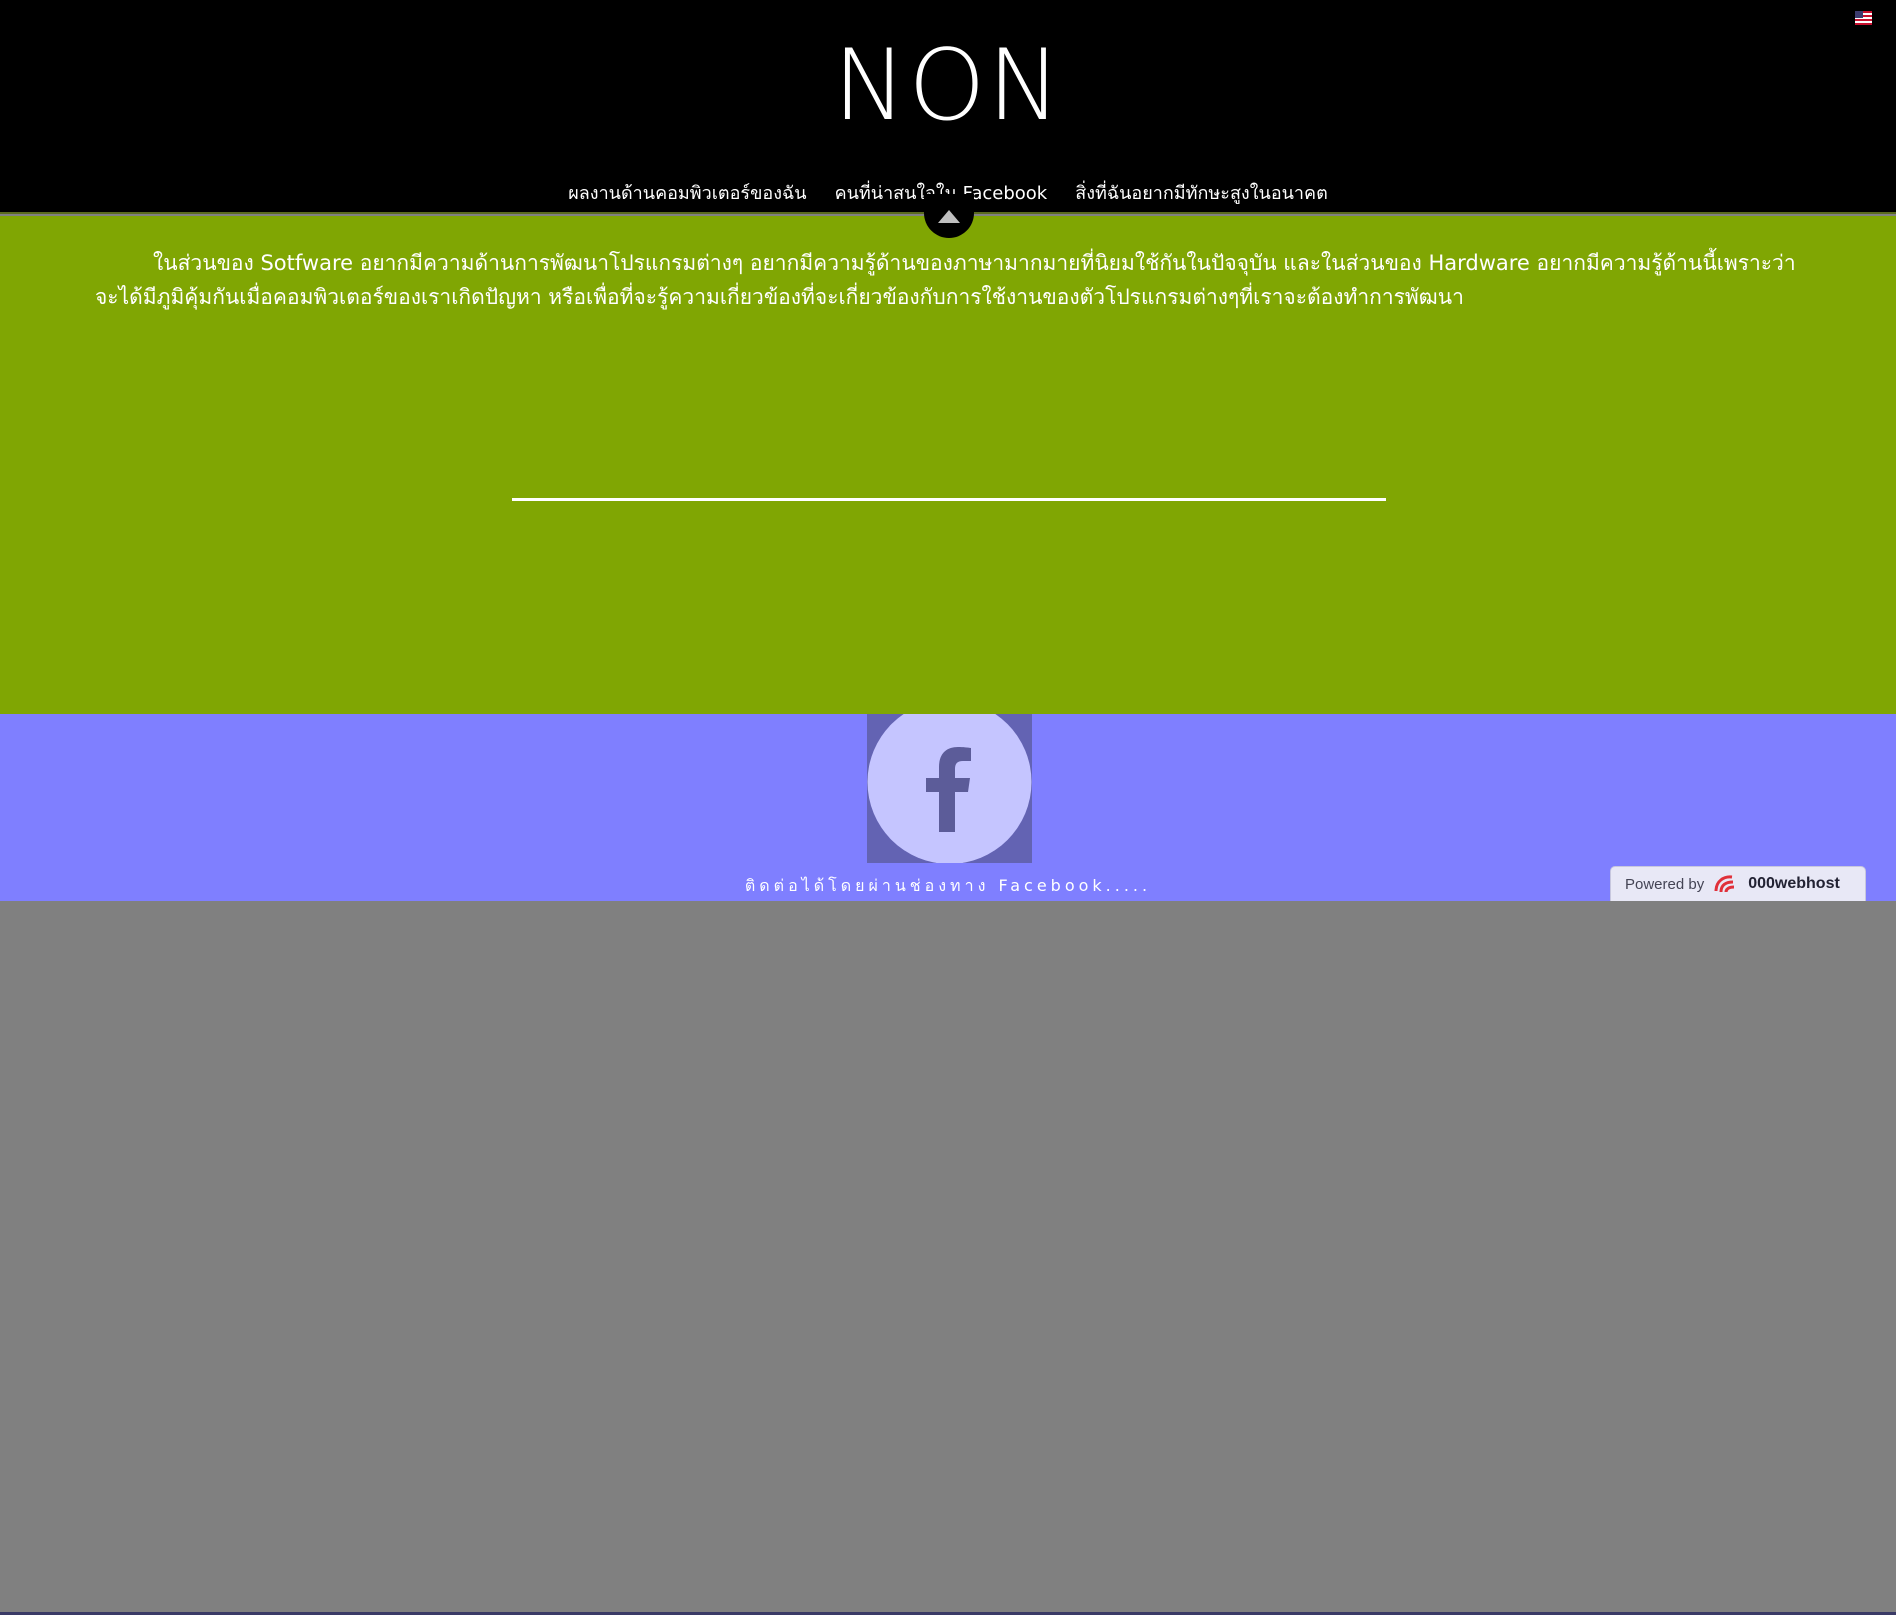 Image resolution: width=1896 pixels, height=1615 pixels. Describe the element at coordinates (1665, 884) in the screenshot. I see `powered-by-label: Powered by` at that location.